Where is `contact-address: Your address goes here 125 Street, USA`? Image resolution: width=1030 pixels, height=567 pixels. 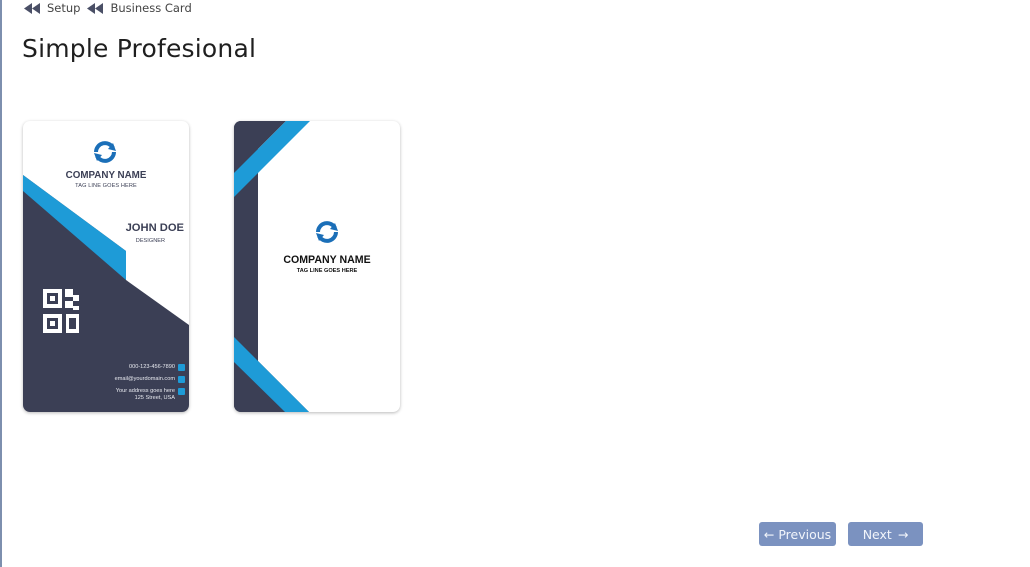 contact-address: Your address goes here 125 Street, USA is located at coordinates (150, 395).